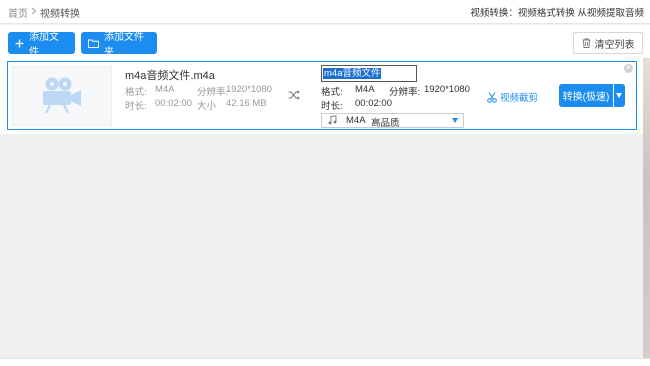  What do you see at coordinates (60, 14) in the screenshot?
I see `breadcrumb-current: 视频转换` at bounding box center [60, 14].